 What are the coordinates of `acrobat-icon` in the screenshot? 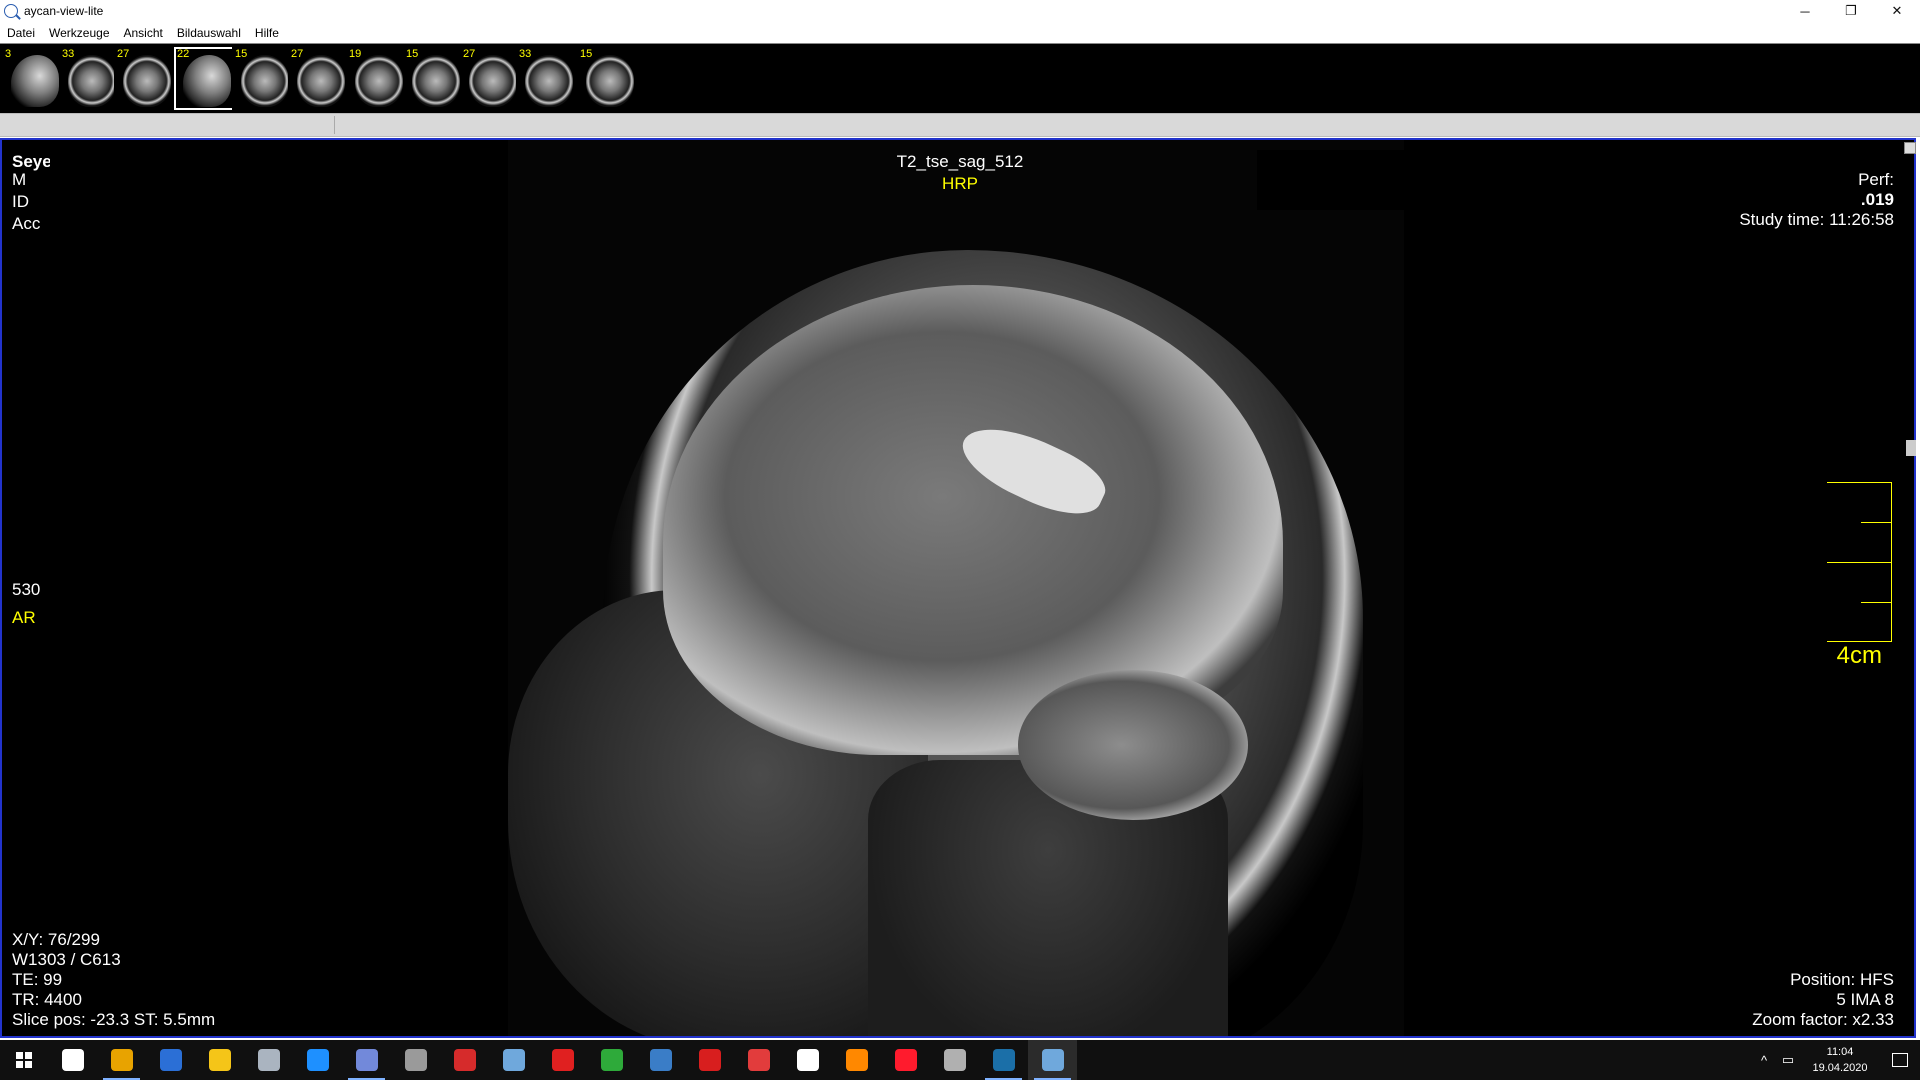 It's located at (709, 1060).